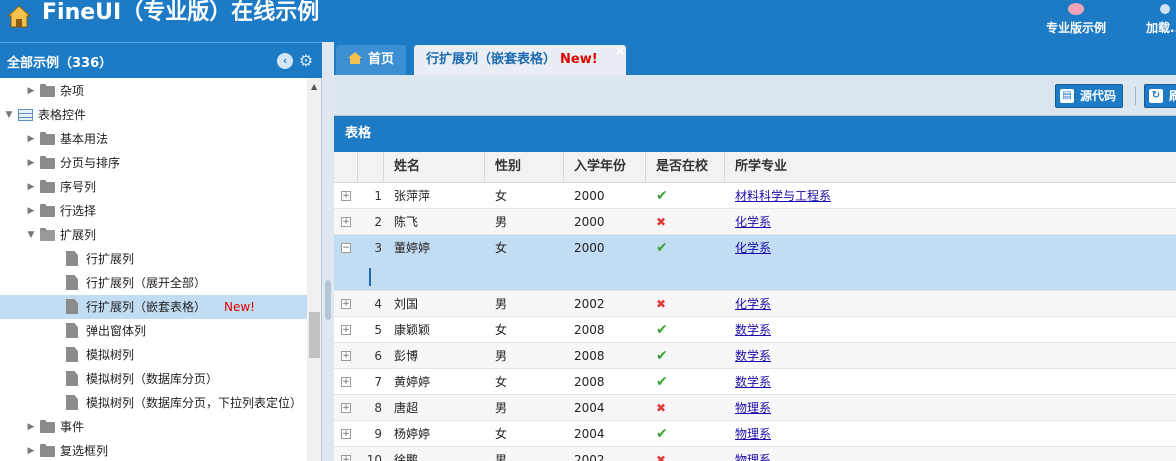 Image resolution: width=1176 pixels, height=461 pixels. I want to click on table-row: +9 杨婷婷 女 2004 ✔ 物理系, so click(755, 434).